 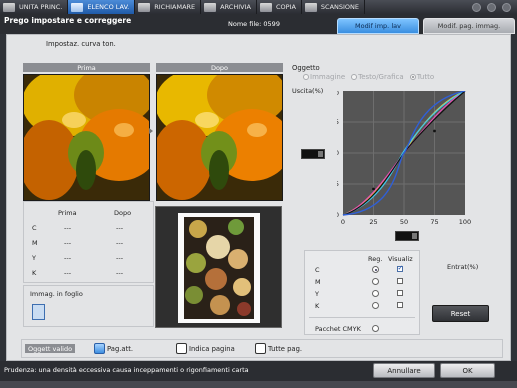 What do you see at coordinates (278, 348) in the screenshot?
I see `option-tutte-pag: Tutte pag.` at bounding box center [278, 348].